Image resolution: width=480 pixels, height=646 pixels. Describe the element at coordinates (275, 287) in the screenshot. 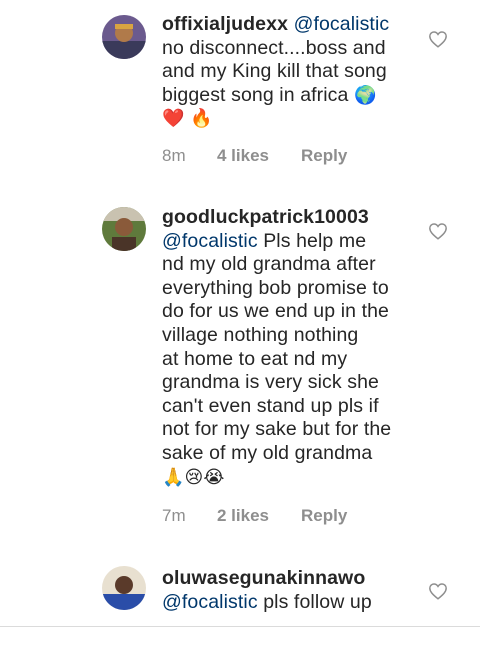

I see `comment-line: everything bob promise to` at that location.